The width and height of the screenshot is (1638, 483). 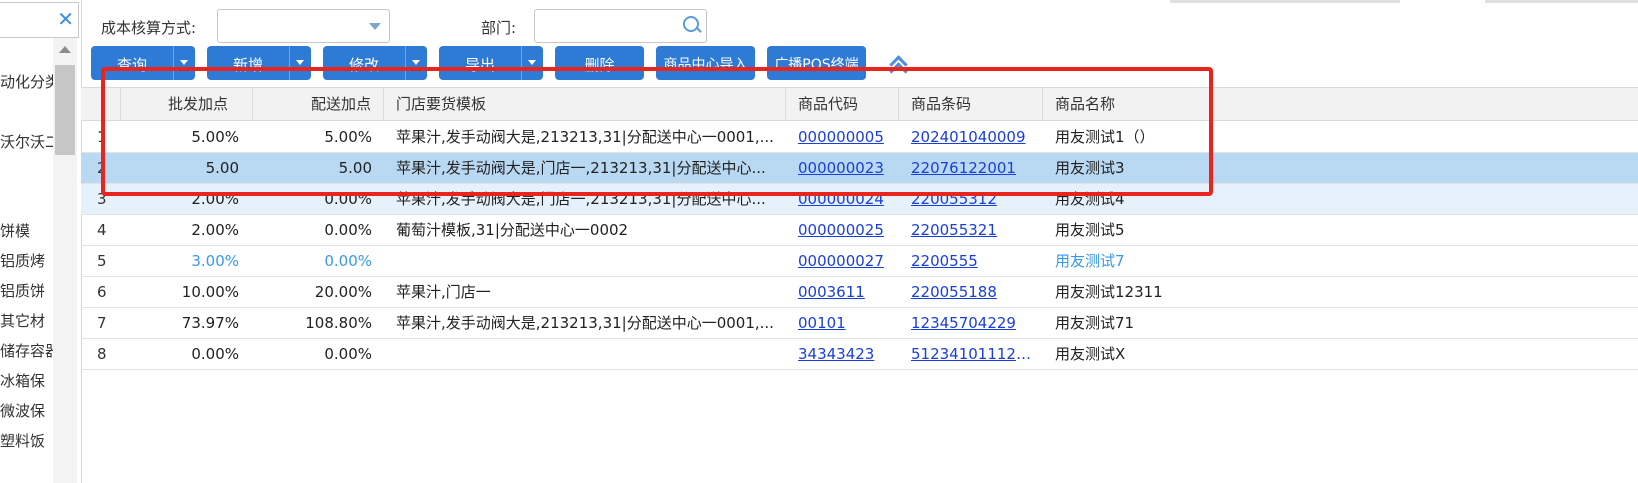 What do you see at coordinates (65, 110) in the screenshot?
I see `scrollbar-thumb` at bounding box center [65, 110].